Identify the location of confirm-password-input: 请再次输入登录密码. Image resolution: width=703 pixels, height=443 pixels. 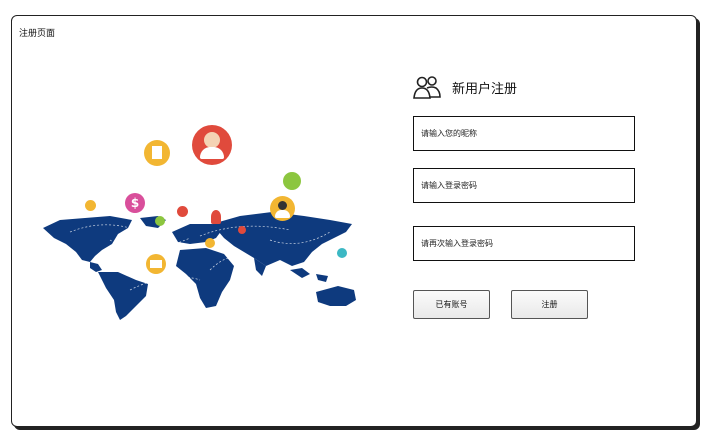
(524, 243).